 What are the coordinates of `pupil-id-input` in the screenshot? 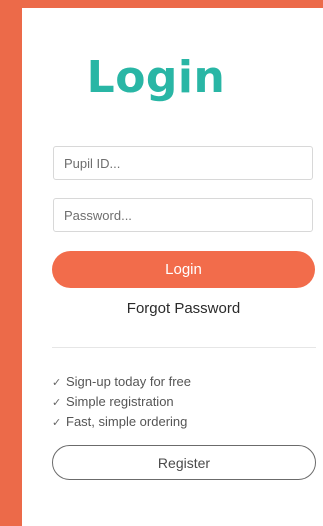 It's located at (183, 163).